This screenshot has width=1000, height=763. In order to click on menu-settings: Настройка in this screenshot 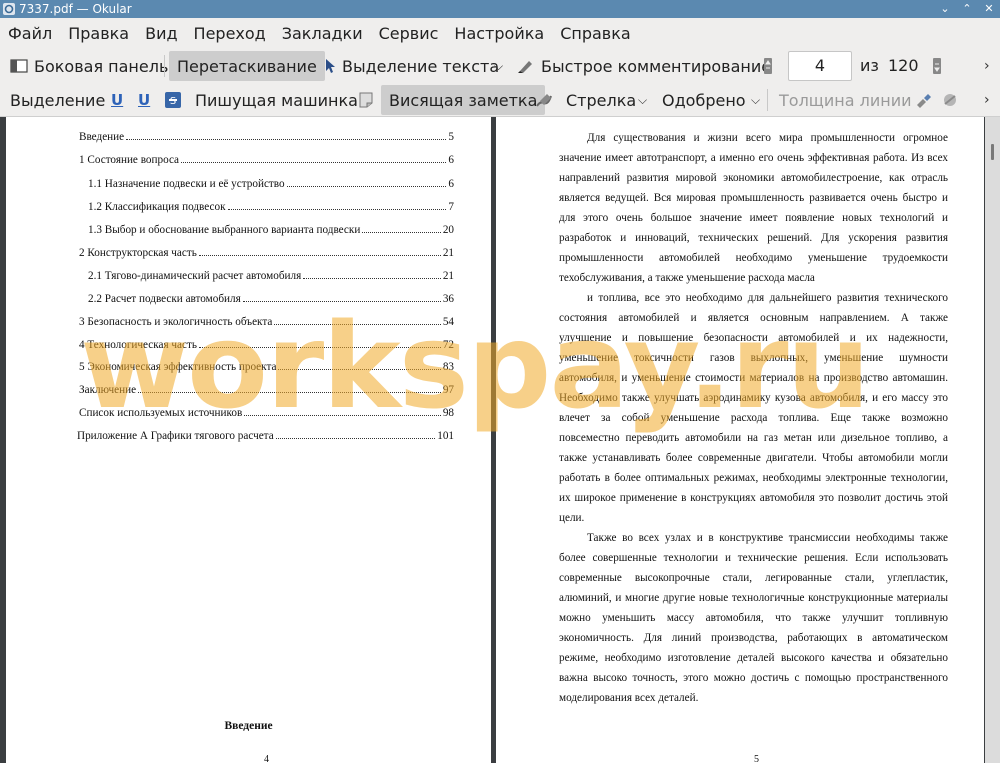, I will do `click(499, 33)`.